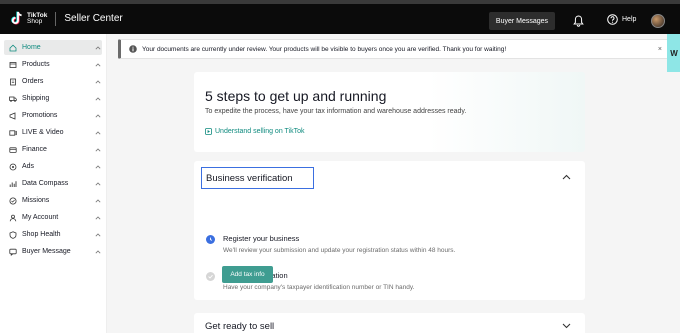  What do you see at coordinates (629, 19) in the screenshot?
I see `help-label: Help` at bounding box center [629, 19].